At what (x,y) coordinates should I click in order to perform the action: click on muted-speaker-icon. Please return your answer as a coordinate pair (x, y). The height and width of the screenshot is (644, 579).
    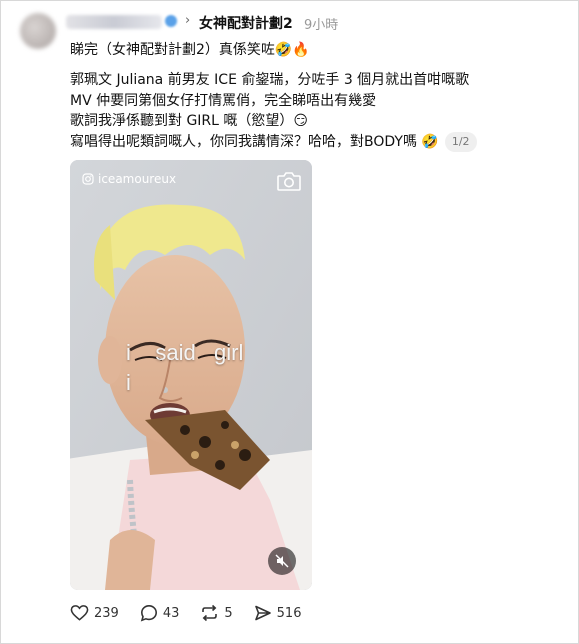
    Looking at the image, I should click on (282, 561).